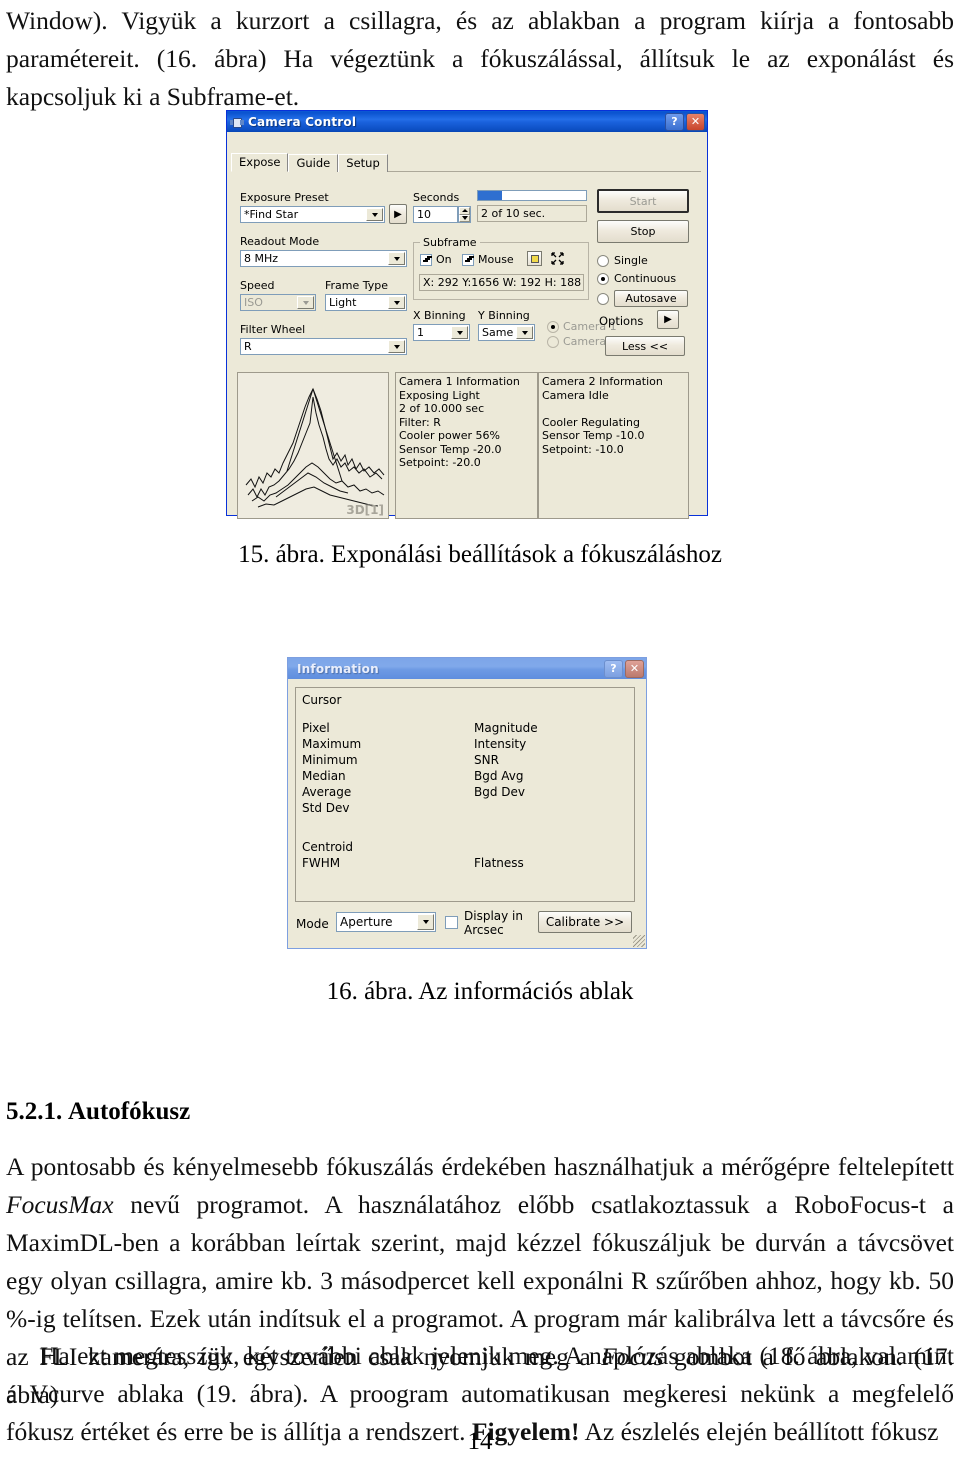  Describe the element at coordinates (451, 922) in the screenshot. I see `display-arcsec-checkbox` at that location.